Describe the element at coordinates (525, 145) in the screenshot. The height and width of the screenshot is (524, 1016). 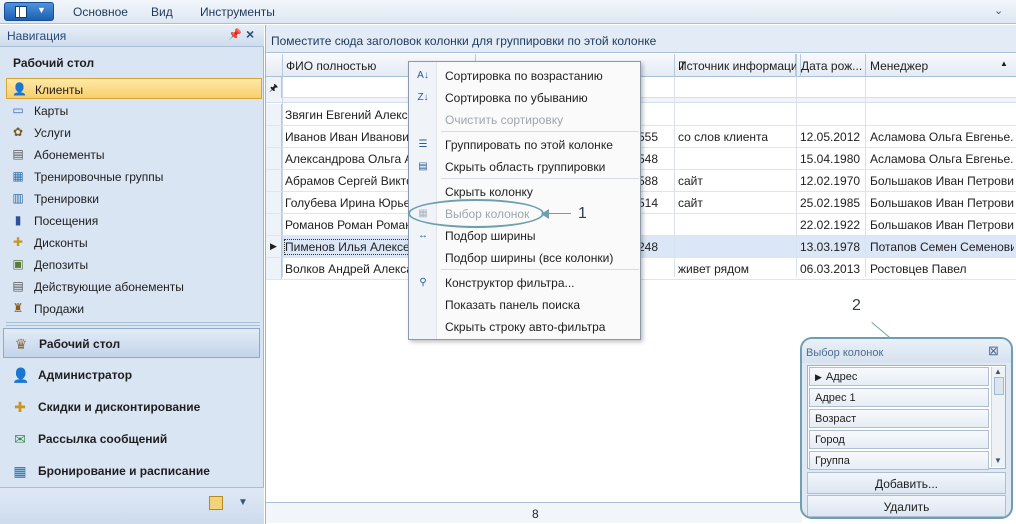
I see `menu-item: ☰ Группировать по этой колонке` at that location.